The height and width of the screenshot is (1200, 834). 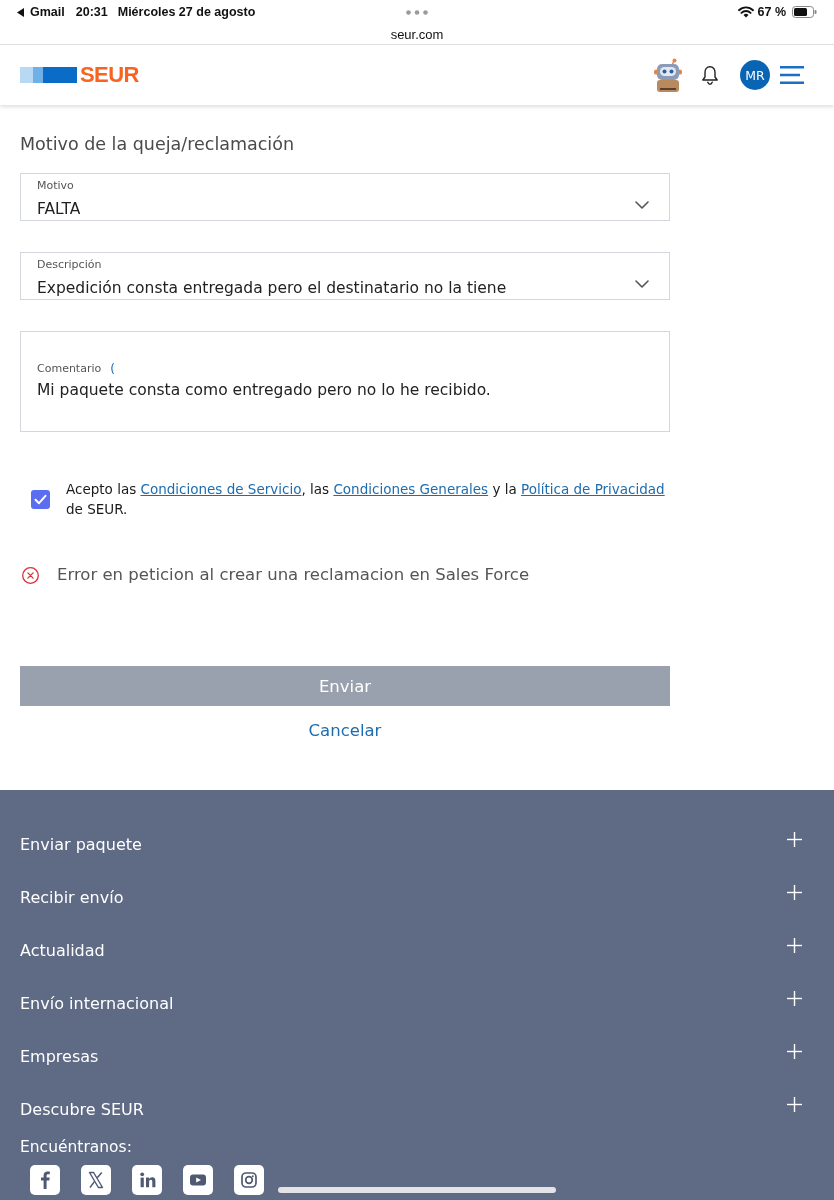 What do you see at coordinates (593, 489) in the screenshot?
I see `terms-link: Política de Privacidad` at bounding box center [593, 489].